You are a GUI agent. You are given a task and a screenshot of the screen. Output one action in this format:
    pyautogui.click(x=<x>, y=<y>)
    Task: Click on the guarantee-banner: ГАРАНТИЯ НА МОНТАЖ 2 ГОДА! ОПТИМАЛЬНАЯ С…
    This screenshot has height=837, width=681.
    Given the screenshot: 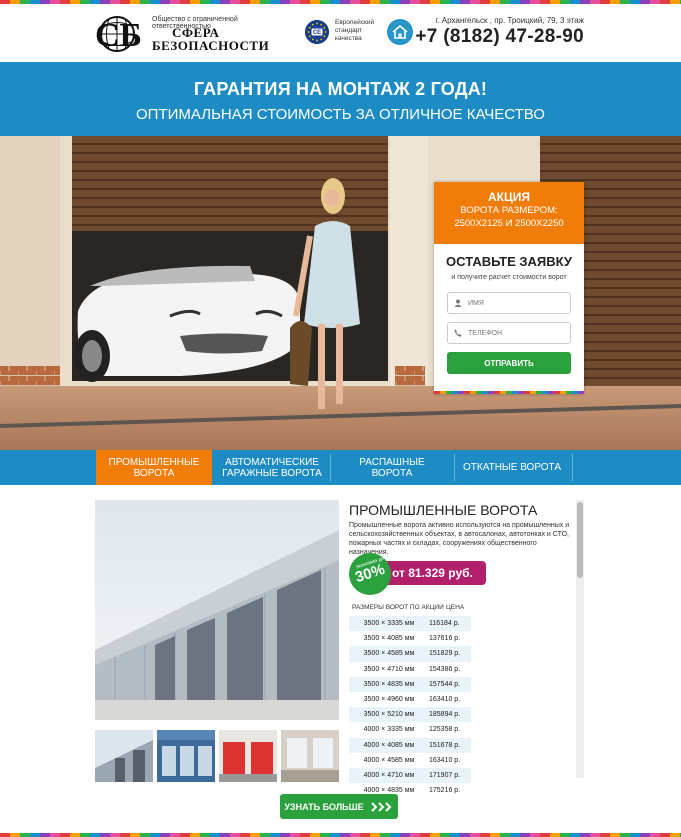 What is the action you would take?
    pyautogui.click(x=340, y=99)
    